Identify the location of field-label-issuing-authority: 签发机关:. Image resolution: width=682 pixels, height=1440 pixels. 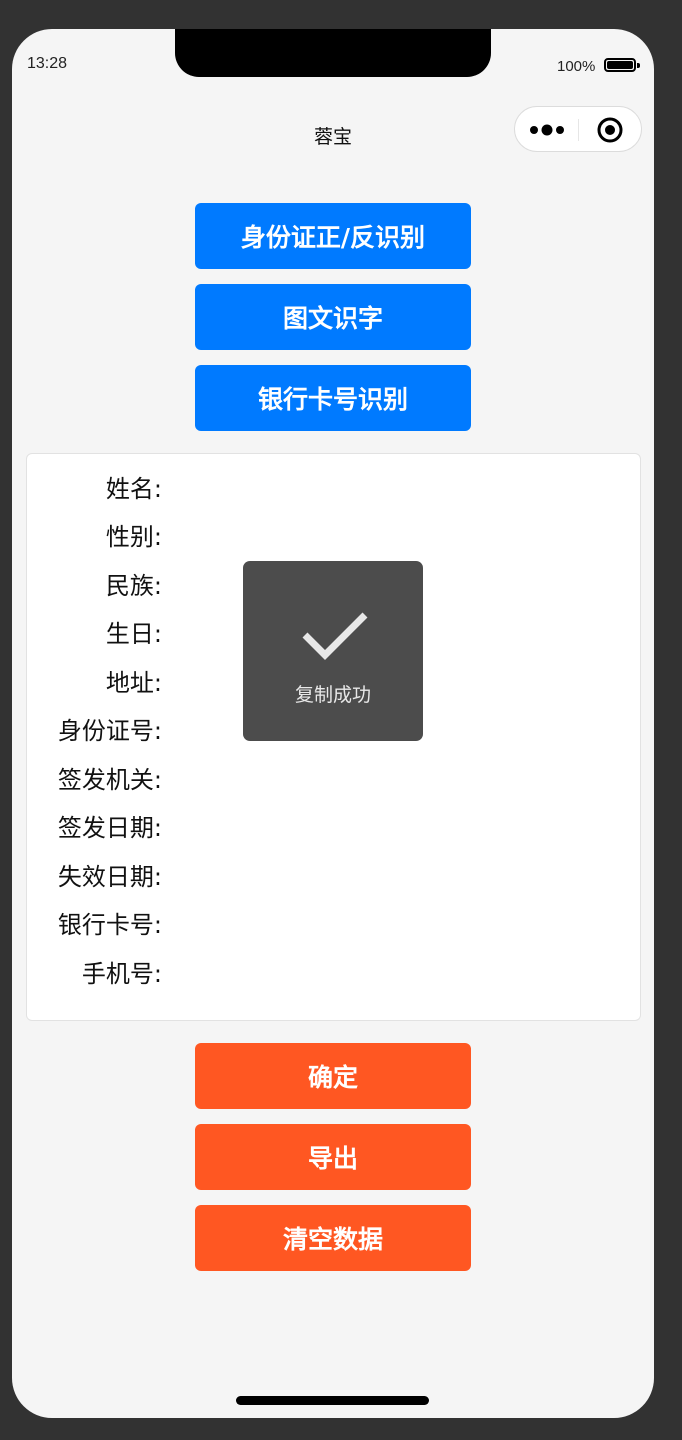
(109, 780).